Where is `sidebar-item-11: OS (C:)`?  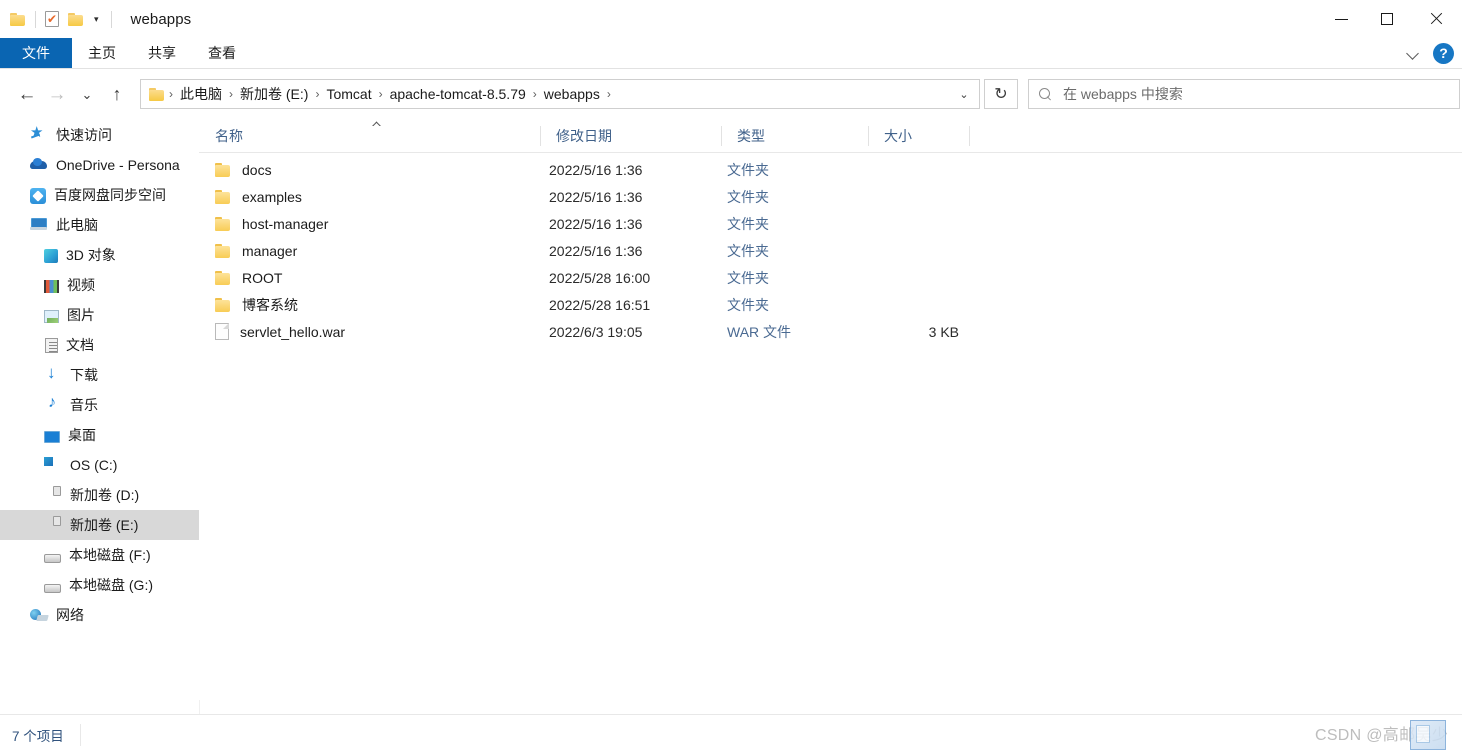
sidebar-item-11: OS (C:) is located at coordinates (99, 465).